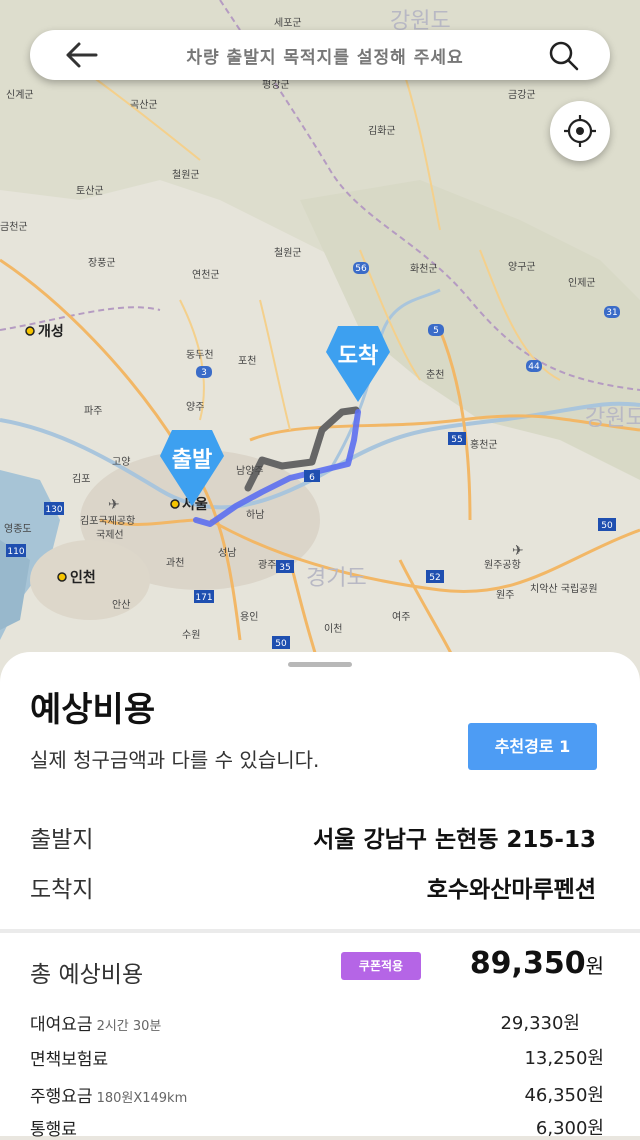 This screenshot has width=640, height=1140. Describe the element at coordinates (569, 1128) in the screenshot. I see `fee-value-toll: 6,300원` at that location.